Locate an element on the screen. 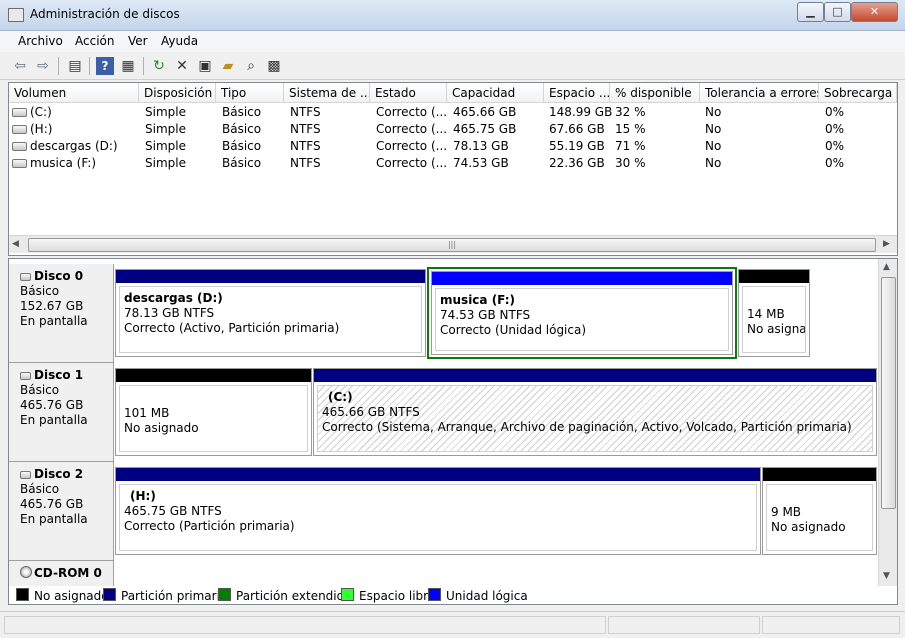 The height and width of the screenshot is (638, 905). column-header-volumen: Volumen is located at coordinates (74, 93).